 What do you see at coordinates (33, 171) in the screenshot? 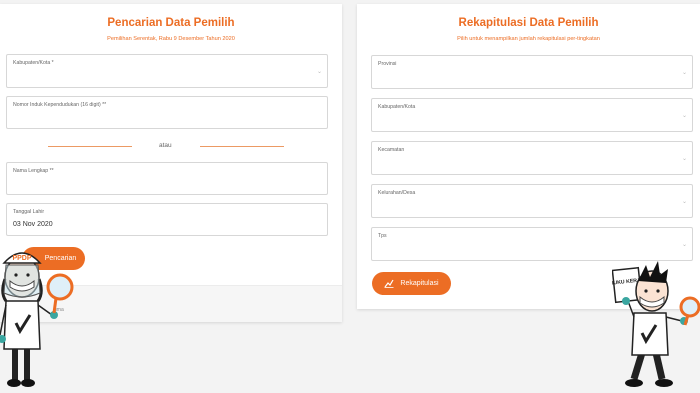
I see `full-name-label: Nama Lengkap **` at bounding box center [33, 171].